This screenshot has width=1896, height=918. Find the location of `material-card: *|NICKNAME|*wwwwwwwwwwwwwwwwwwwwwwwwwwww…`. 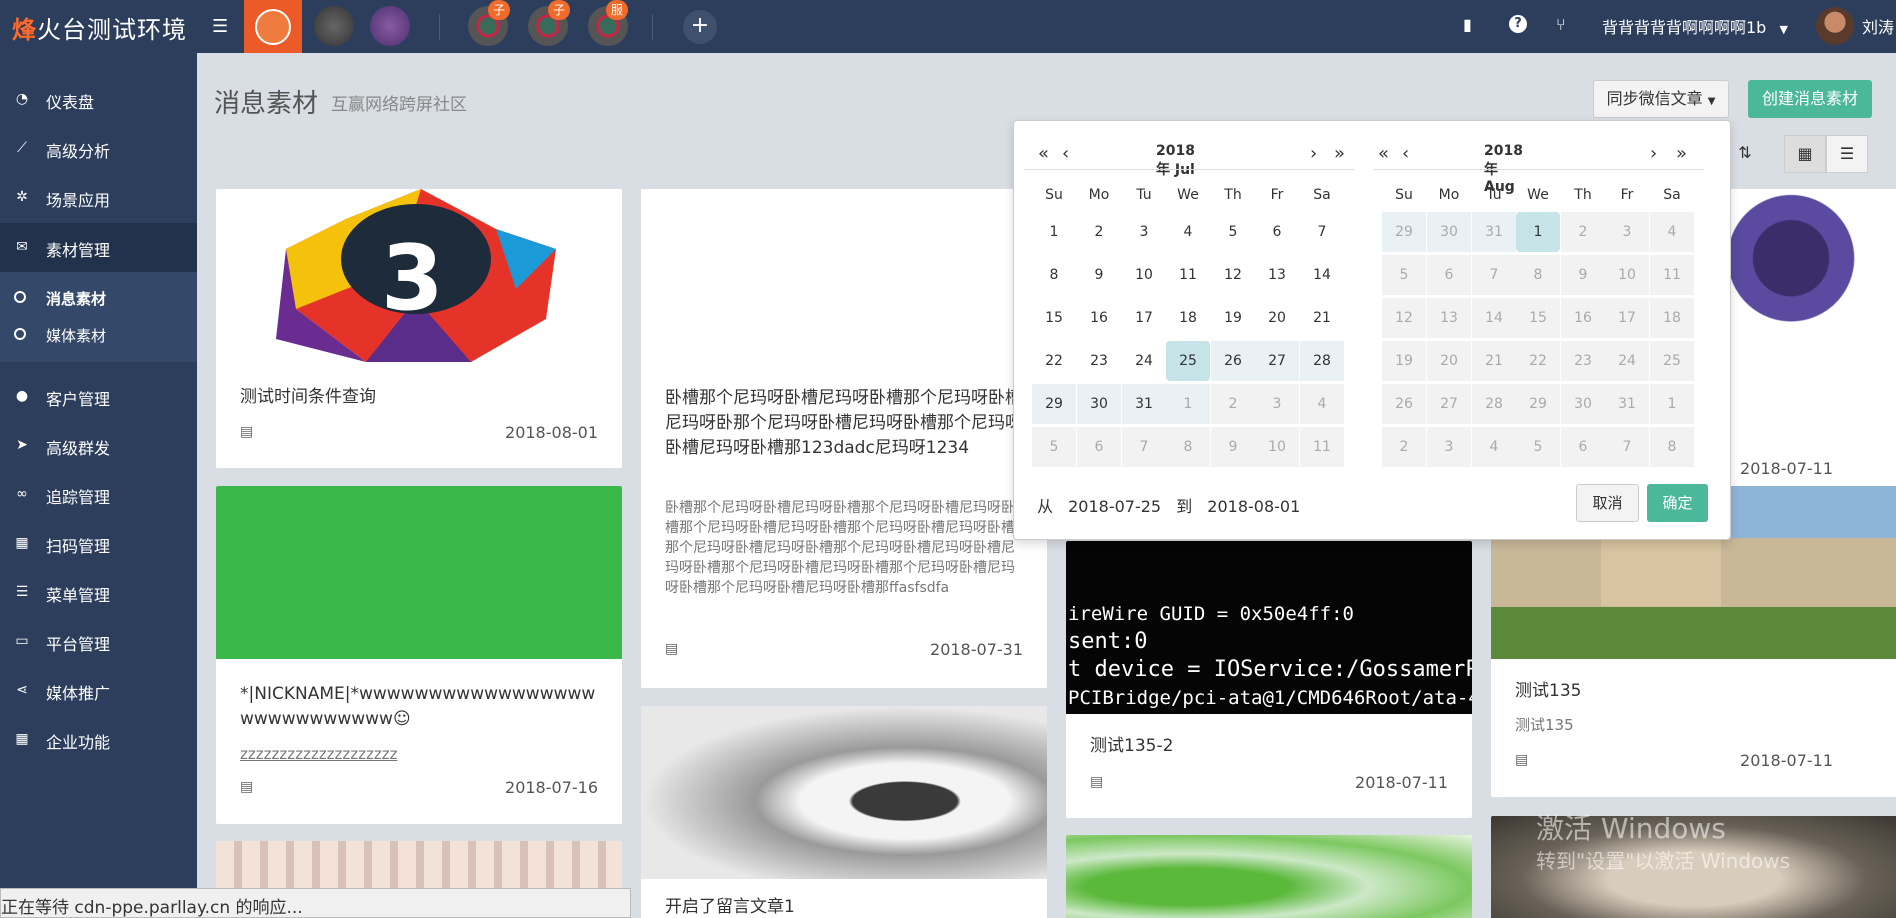

material-card: *|NICKNAME|*wwwwwwwwwwwwwwwwwwwwwwwwwwww… is located at coordinates (419, 655).